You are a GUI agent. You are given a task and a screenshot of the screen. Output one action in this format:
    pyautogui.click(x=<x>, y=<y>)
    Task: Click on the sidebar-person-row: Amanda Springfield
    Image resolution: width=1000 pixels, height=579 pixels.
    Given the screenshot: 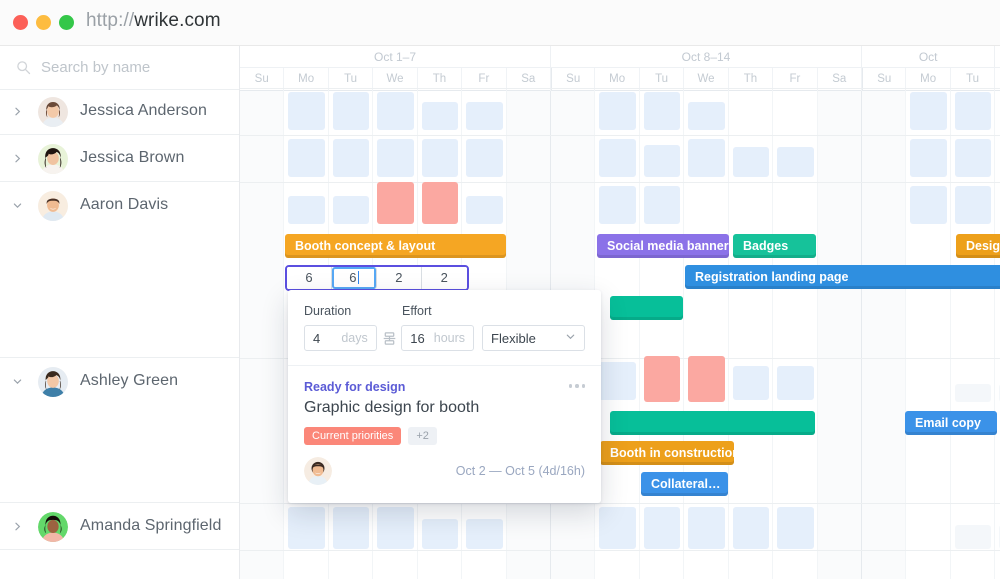 What is the action you would take?
    pyautogui.click(x=119, y=526)
    